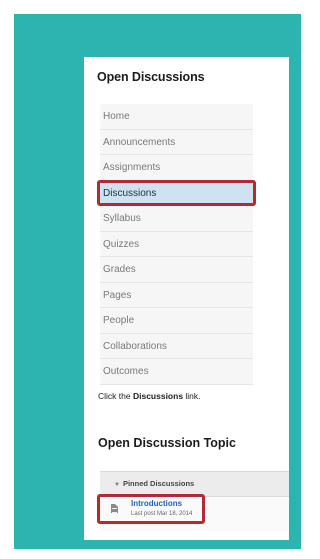  What do you see at coordinates (176, 117) in the screenshot?
I see `nav-item-home: Home` at bounding box center [176, 117].